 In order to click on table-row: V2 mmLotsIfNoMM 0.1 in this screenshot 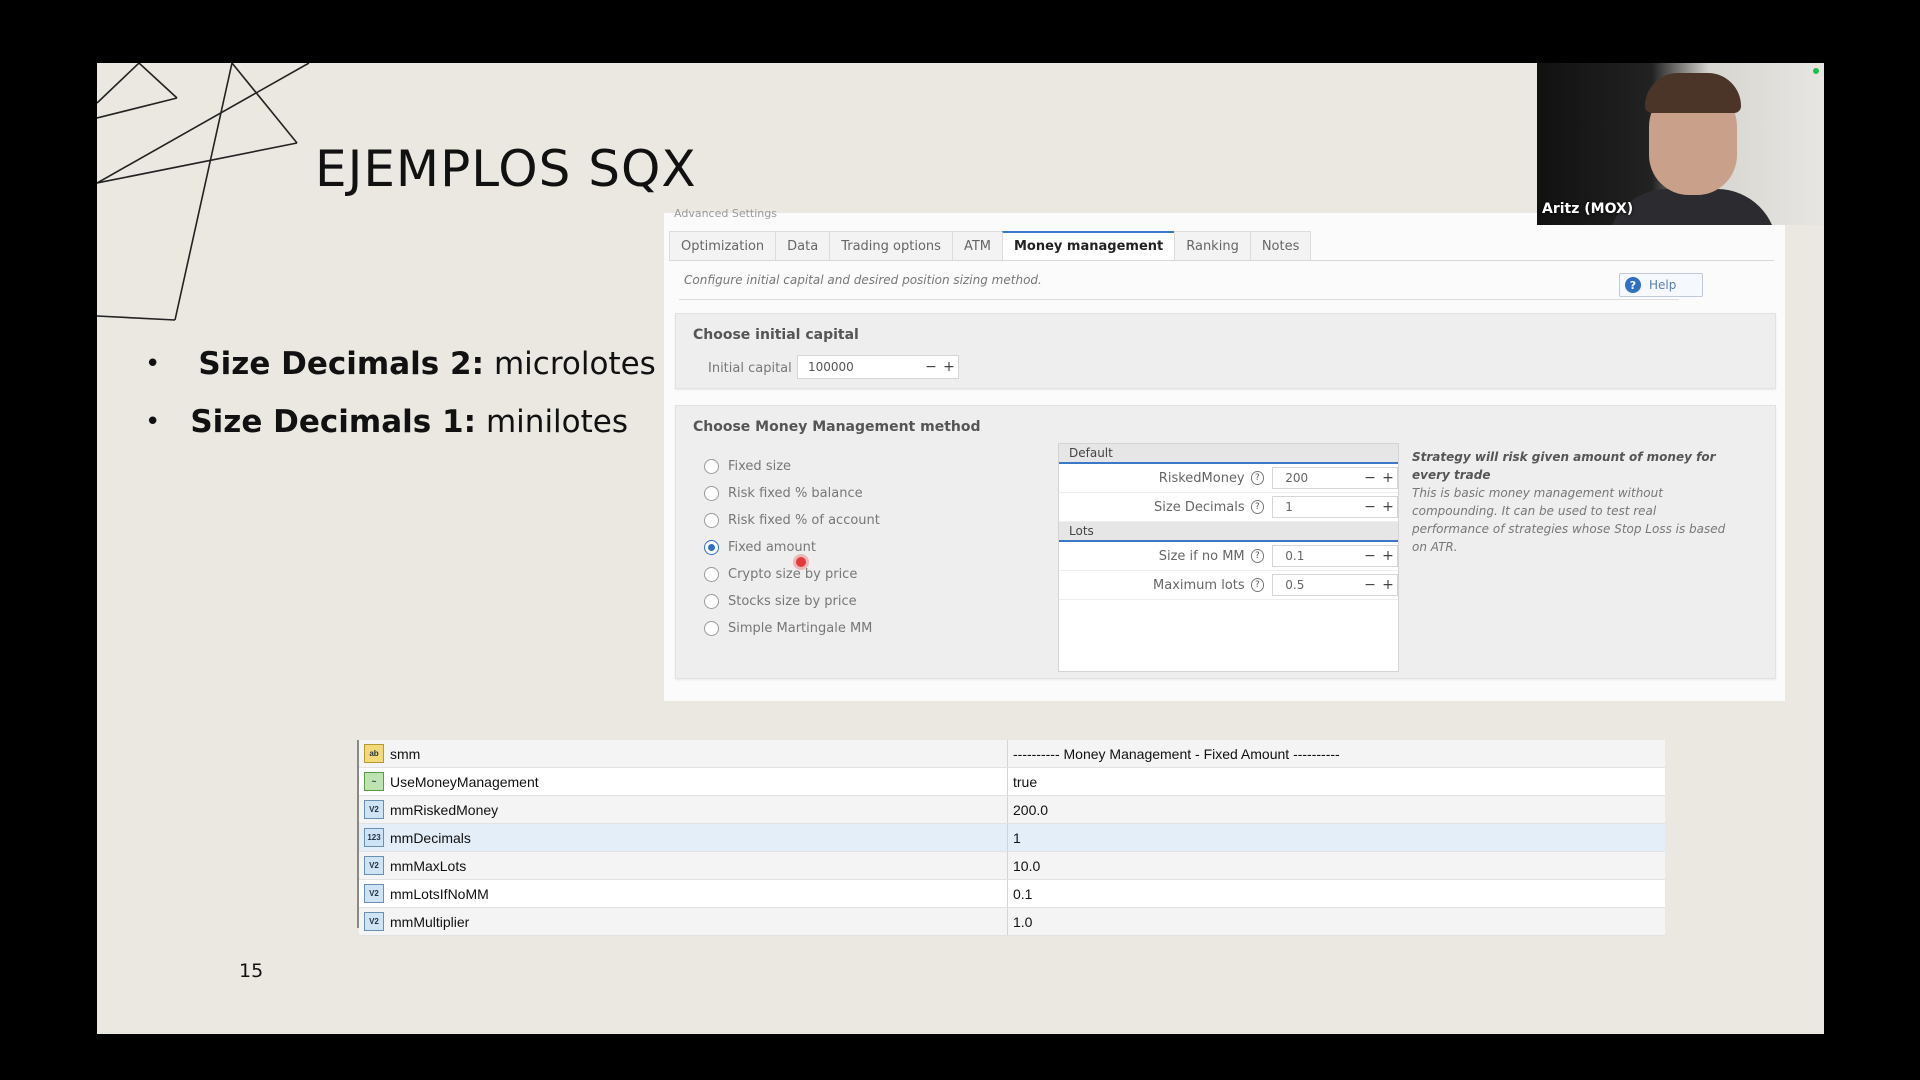, I will do `click(1012, 894)`.